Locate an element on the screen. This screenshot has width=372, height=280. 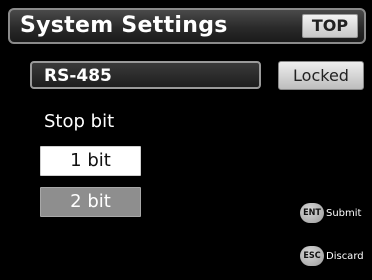
option-1-bit: 1 bit is located at coordinates (90, 161).